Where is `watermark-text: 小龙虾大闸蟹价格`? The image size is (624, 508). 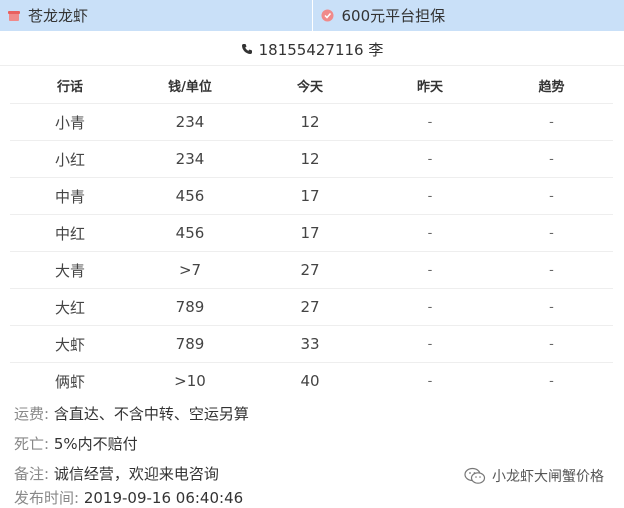 watermark-text: 小龙虾大闸蟹价格 is located at coordinates (548, 476).